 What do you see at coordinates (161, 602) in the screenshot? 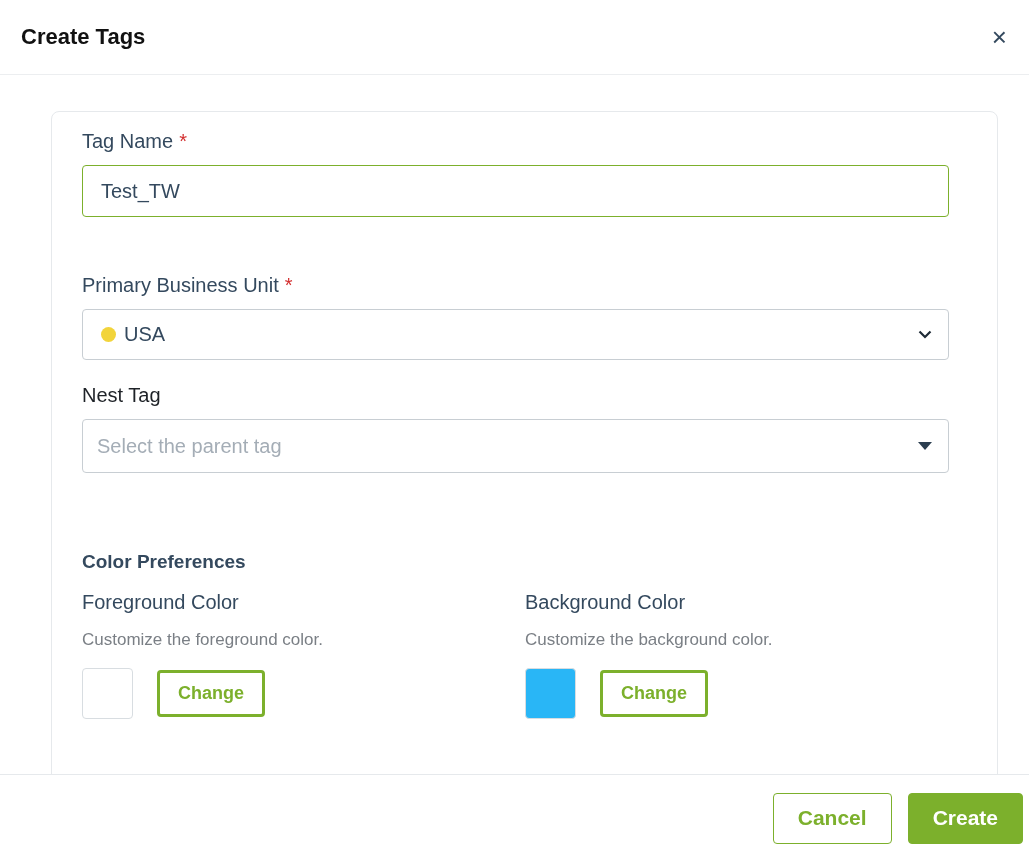
I see `field-label: Foreground Color` at bounding box center [161, 602].